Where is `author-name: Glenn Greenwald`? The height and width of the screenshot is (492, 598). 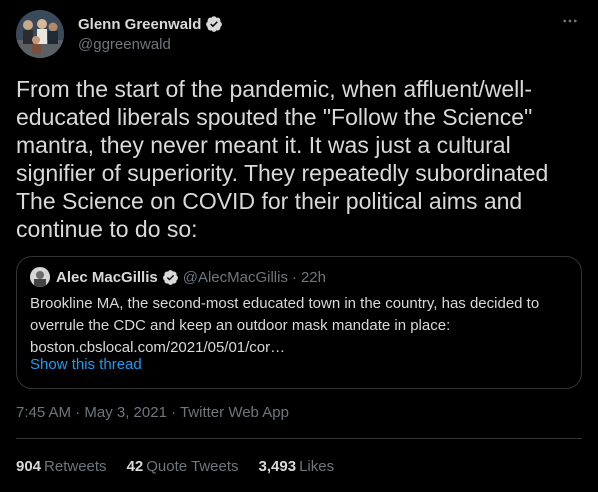 author-name: Glenn Greenwald is located at coordinates (139, 24).